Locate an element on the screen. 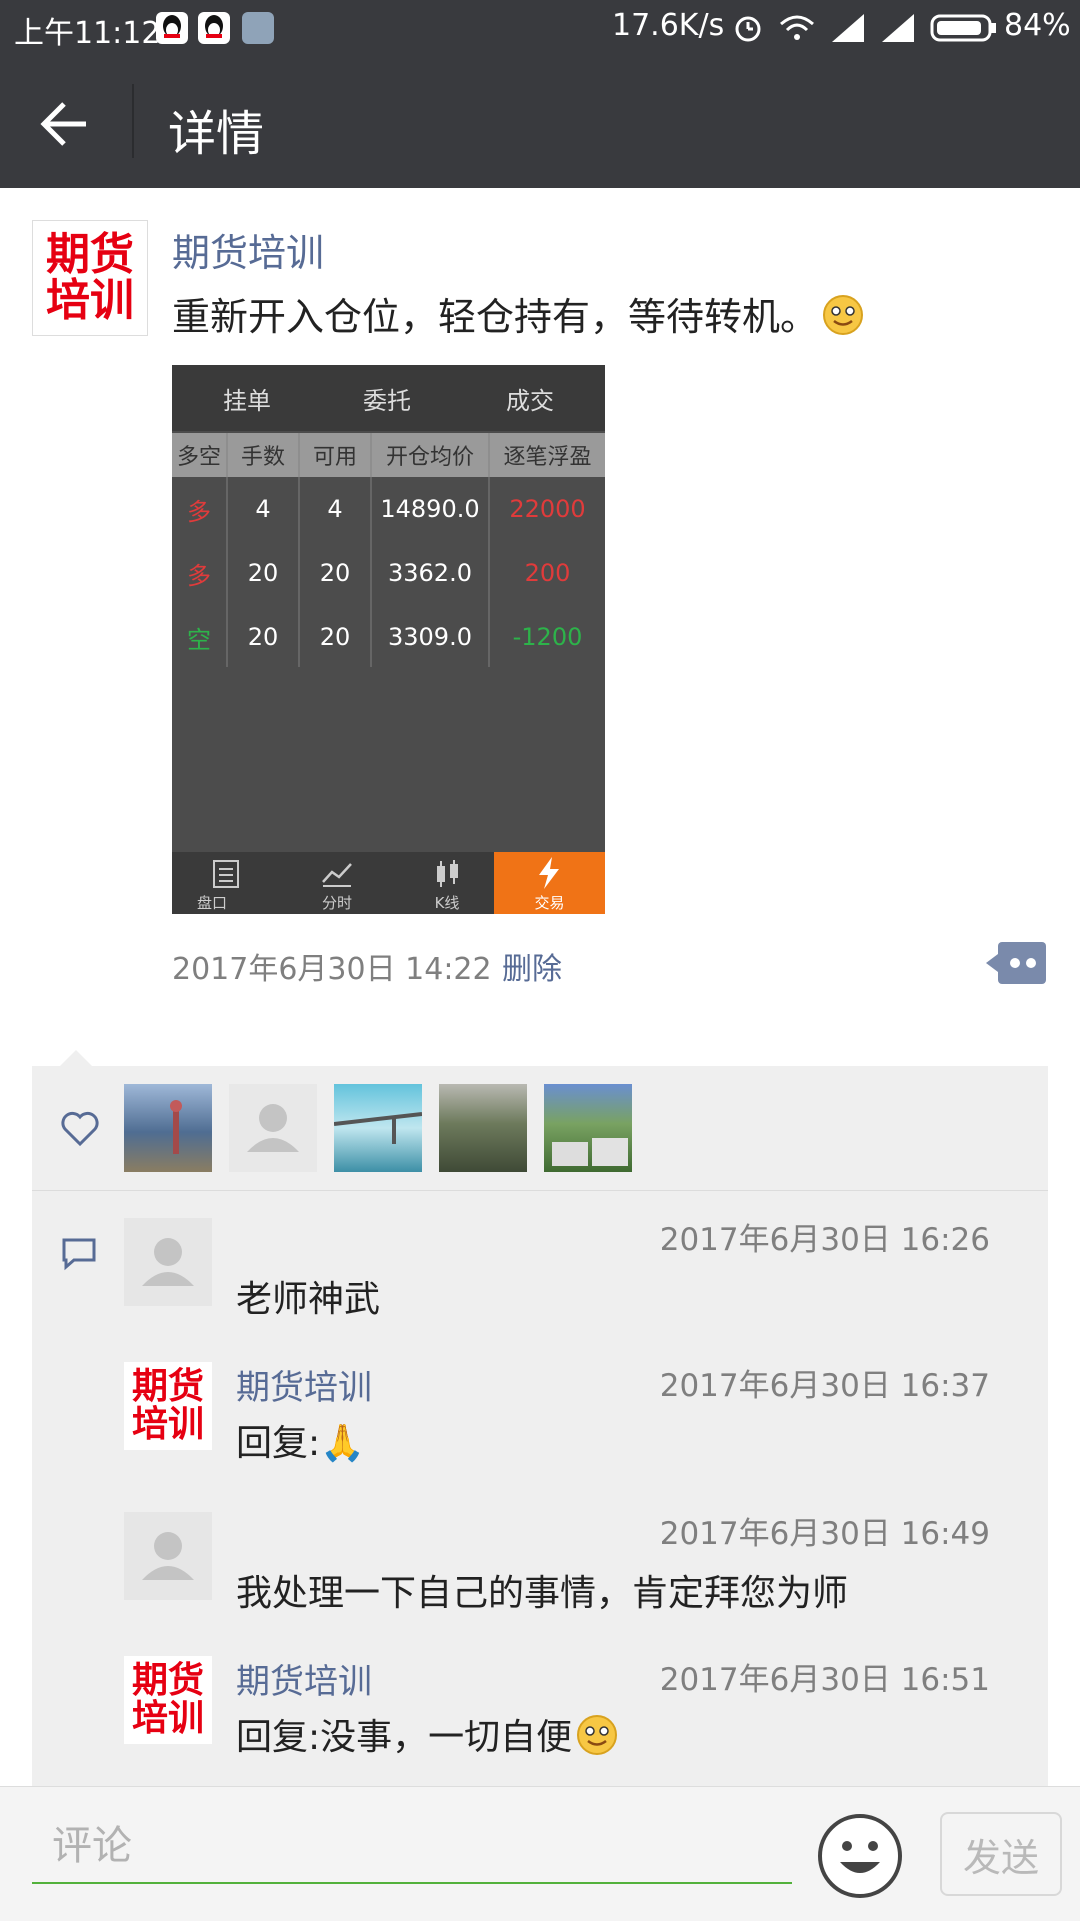 This screenshot has height=1921, width=1080. image-table-header: 多空 手数 可用 开仓均价 逐笔浮盈 is located at coordinates (388, 455).